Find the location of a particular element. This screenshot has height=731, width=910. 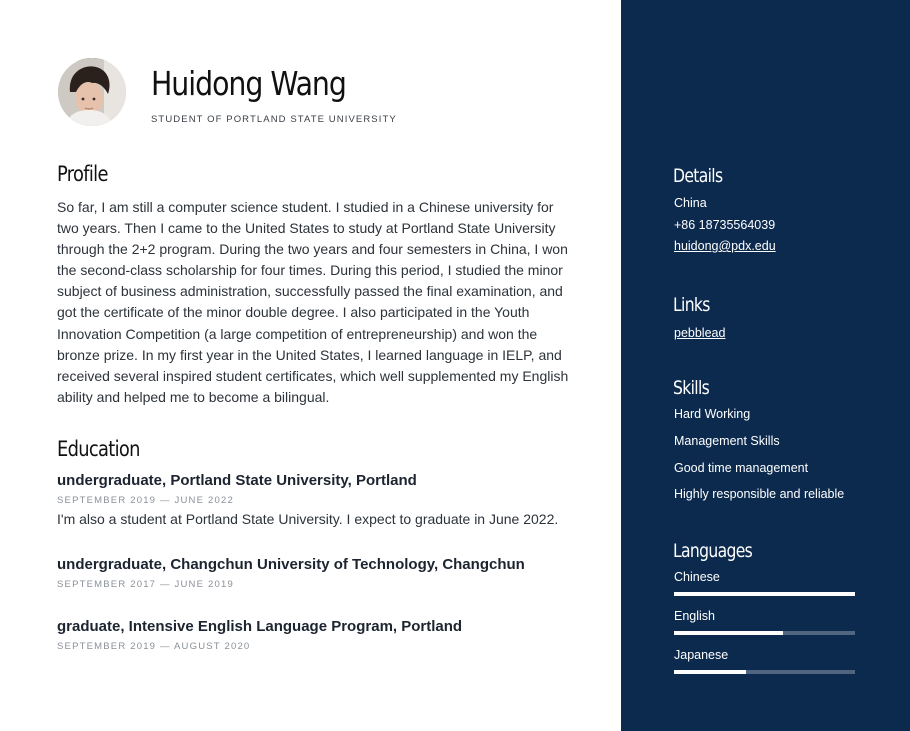

languages-heading: Languages is located at coordinates (713, 551).